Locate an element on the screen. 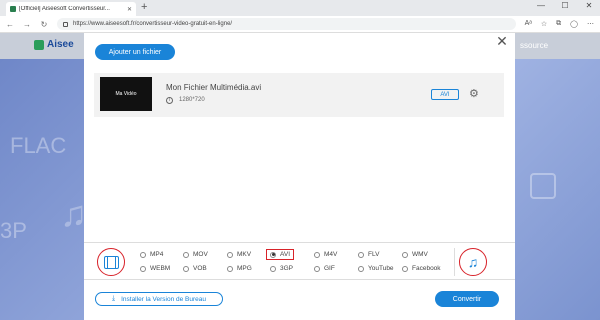  film-icon is located at coordinates (111, 262).